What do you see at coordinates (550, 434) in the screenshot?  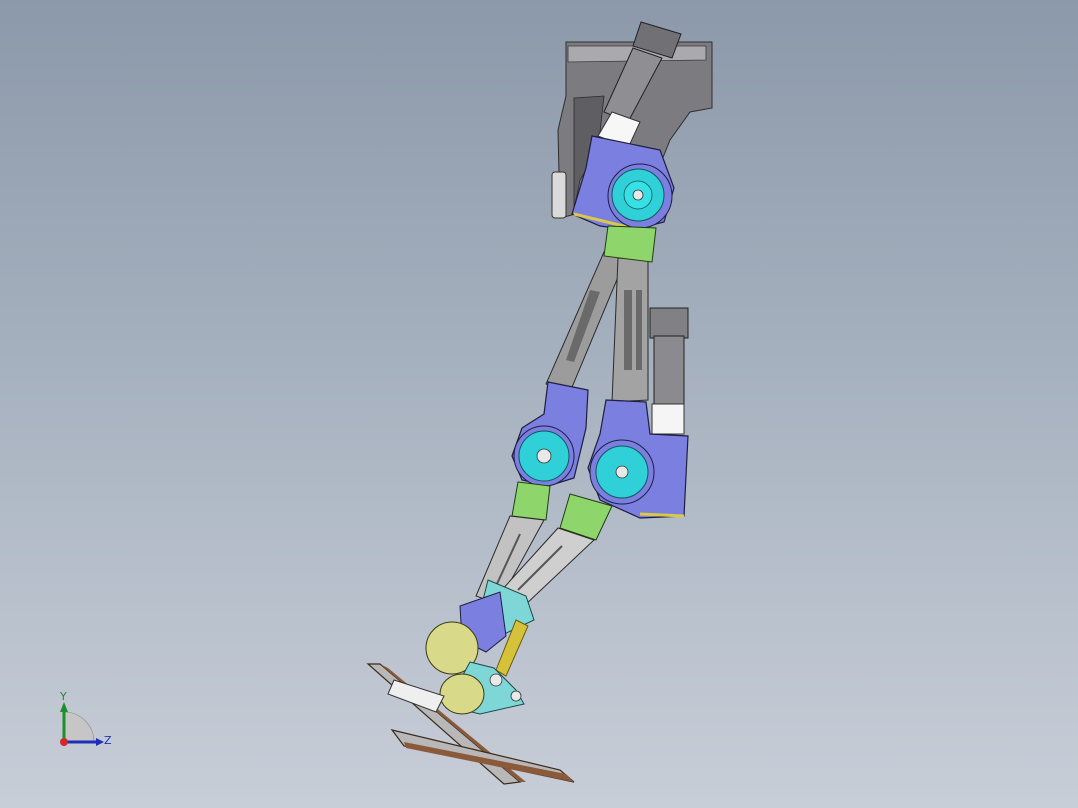 I see `knee-motor-left` at bounding box center [550, 434].